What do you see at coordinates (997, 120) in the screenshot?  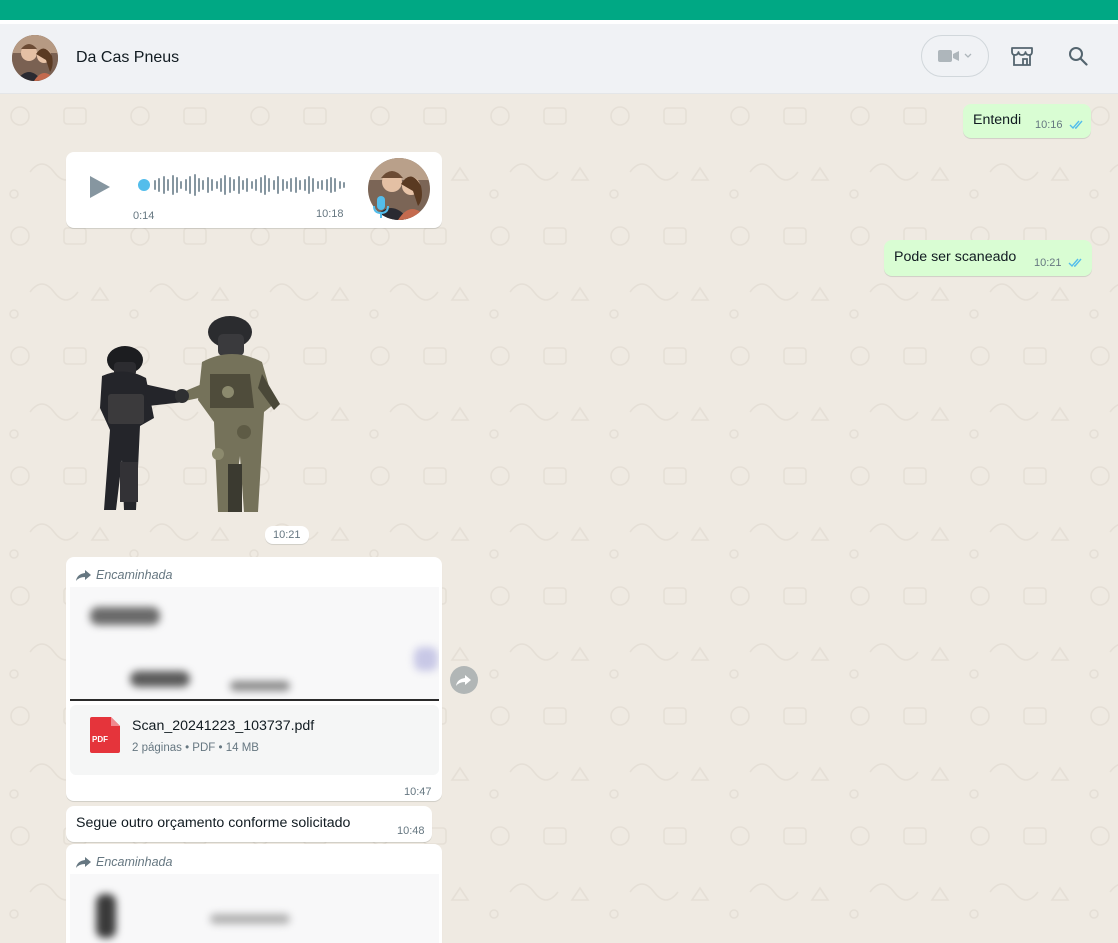 I see `message-text: Entendi` at bounding box center [997, 120].